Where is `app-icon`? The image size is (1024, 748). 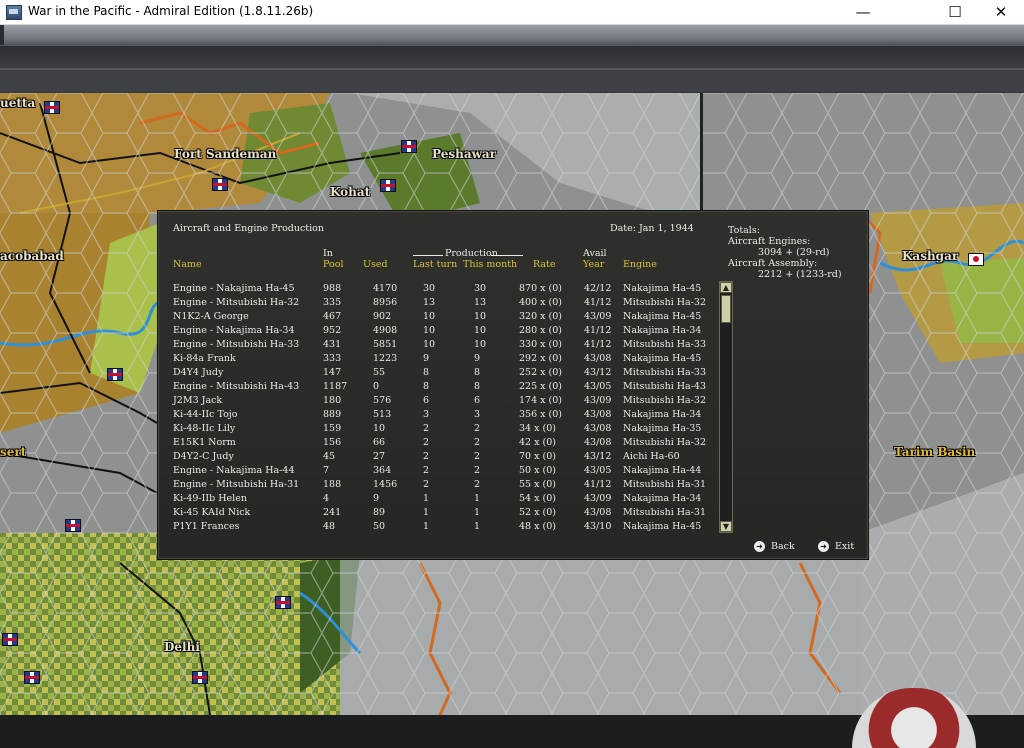
app-icon is located at coordinates (14, 12).